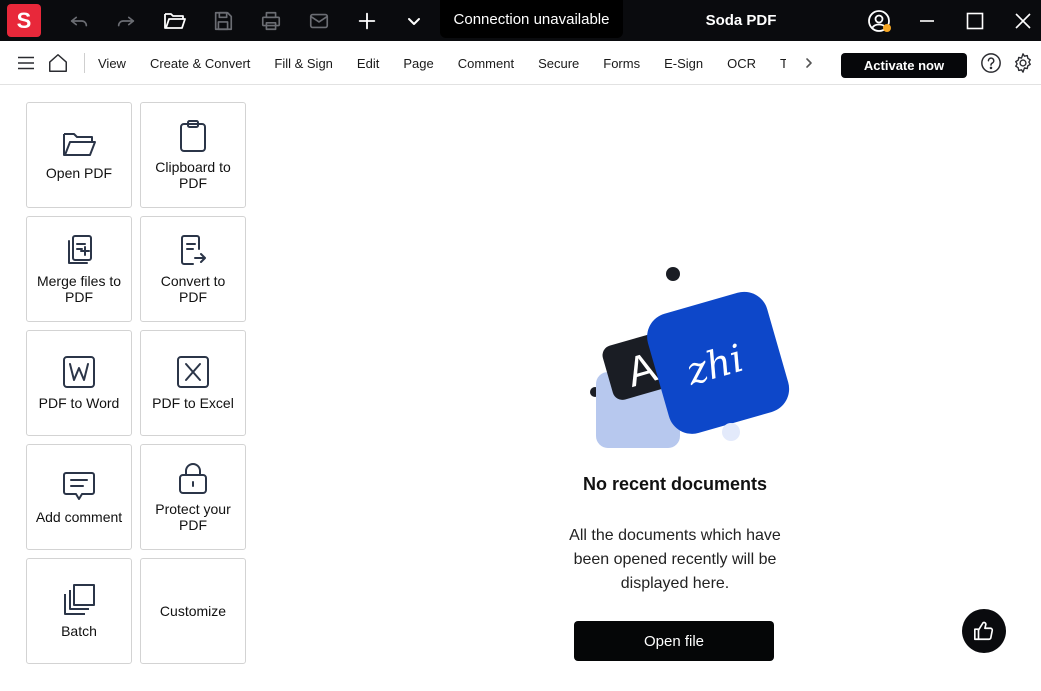 The image size is (1041, 691). I want to click on hamburger-menu-icon, so click(26, 63).